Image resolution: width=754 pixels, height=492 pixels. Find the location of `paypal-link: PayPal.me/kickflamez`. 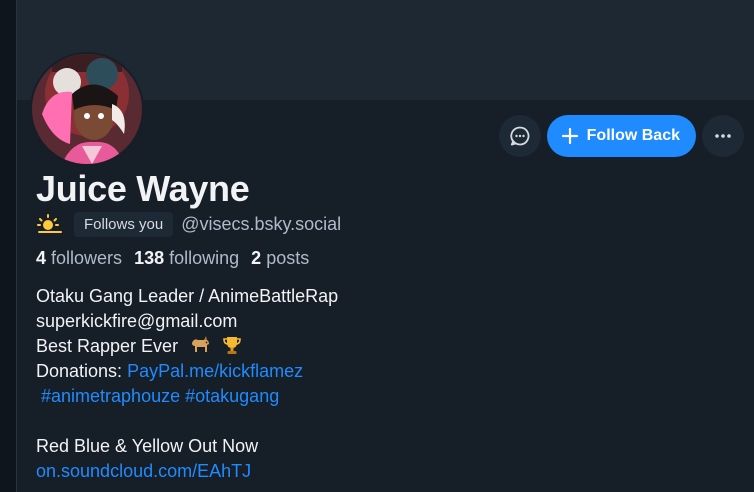

paypal-link: PayPal.me/kickflamez is located at coordinates (215, 371).